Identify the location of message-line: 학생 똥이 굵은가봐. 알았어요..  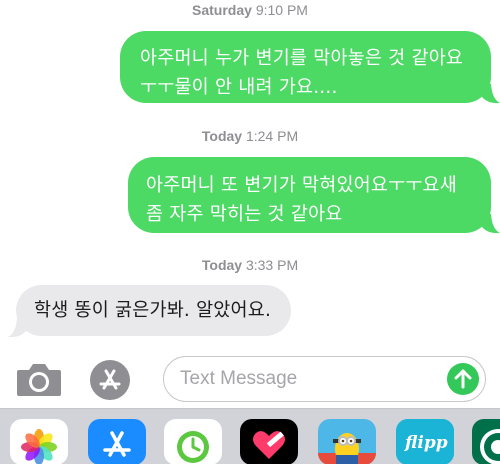
(153, 310).